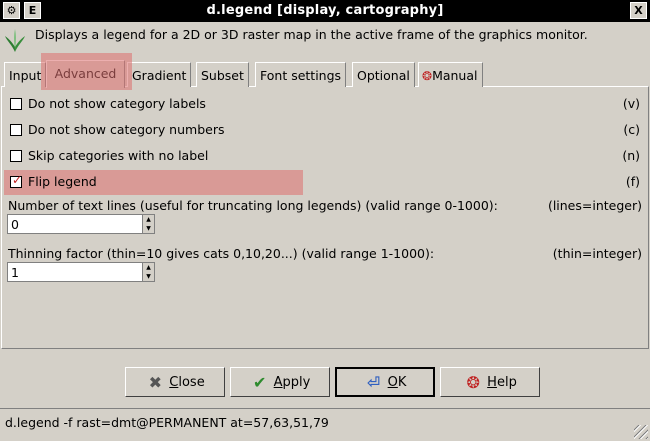 The width and height of the screenshot is (650, 441). Describe the element at coordinates (81, 224) in the screenshot. I see `lines-spinner: 0 ▲ ▼` at that location.